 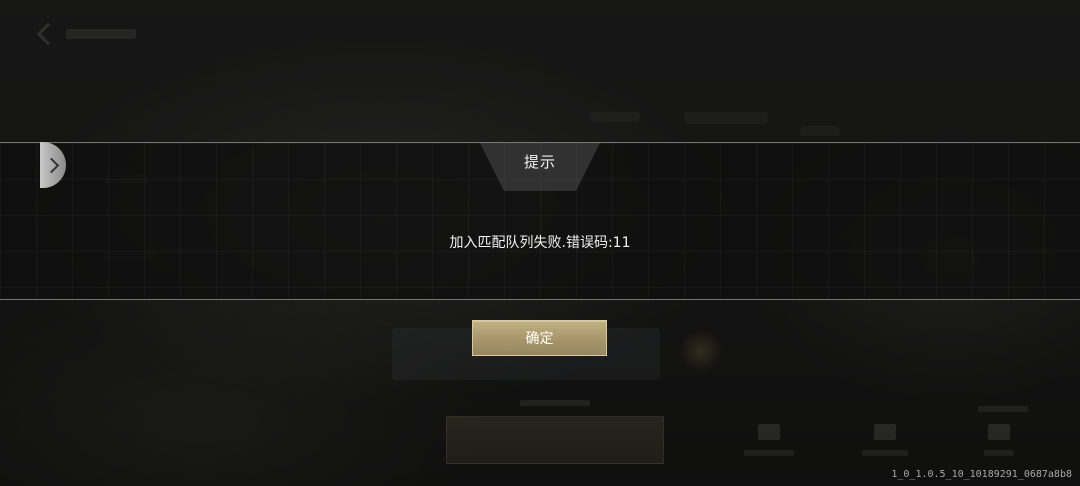 I want to click on dialog-message: 加入匹配队列失败.错误码:11, so click(x=540, y=243).